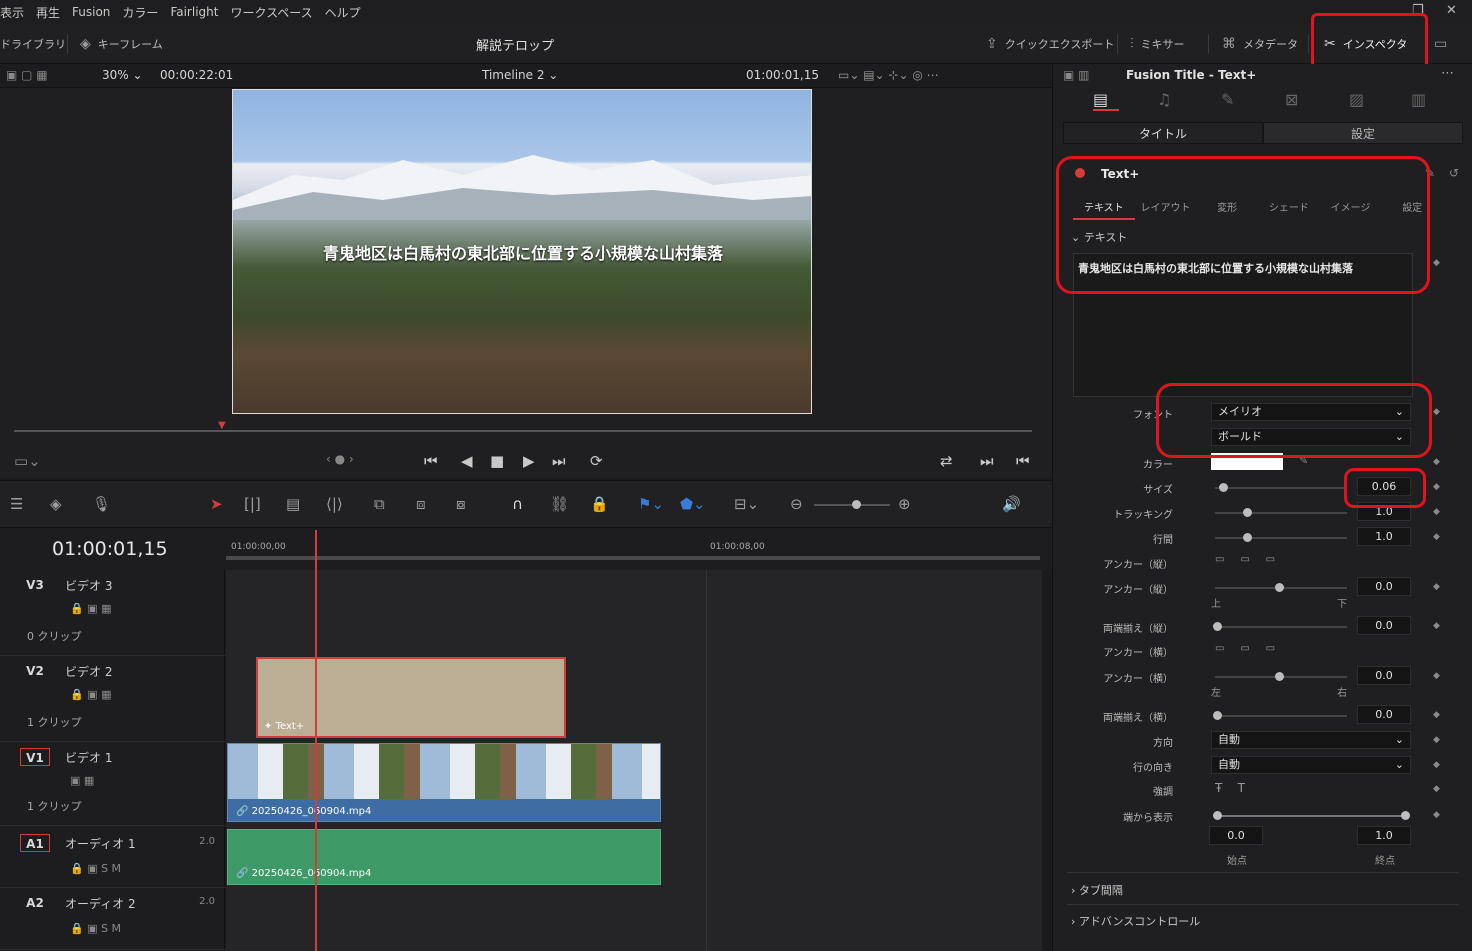 The width and height of the screenshot is (1472, 951). Describe the element at coordinates (693, 504) in the screenshot. I see `marker-icon: ⬟⌄` at that location.